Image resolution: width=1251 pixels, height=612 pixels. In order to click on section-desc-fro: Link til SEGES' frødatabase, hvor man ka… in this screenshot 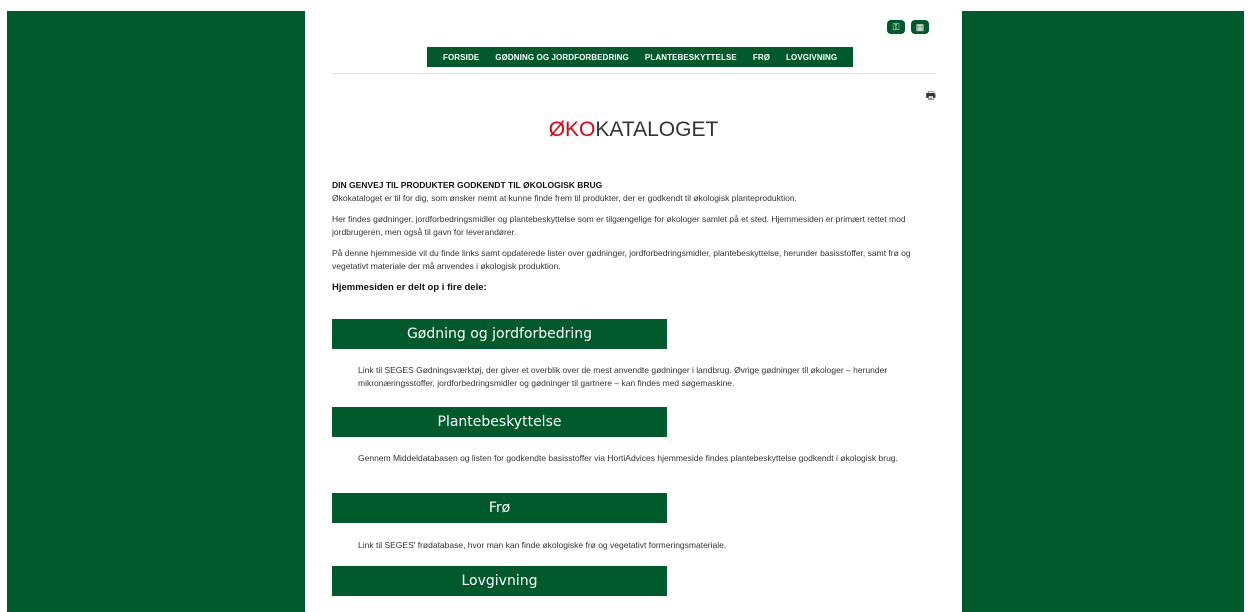, I will do `click(542, 545)`.